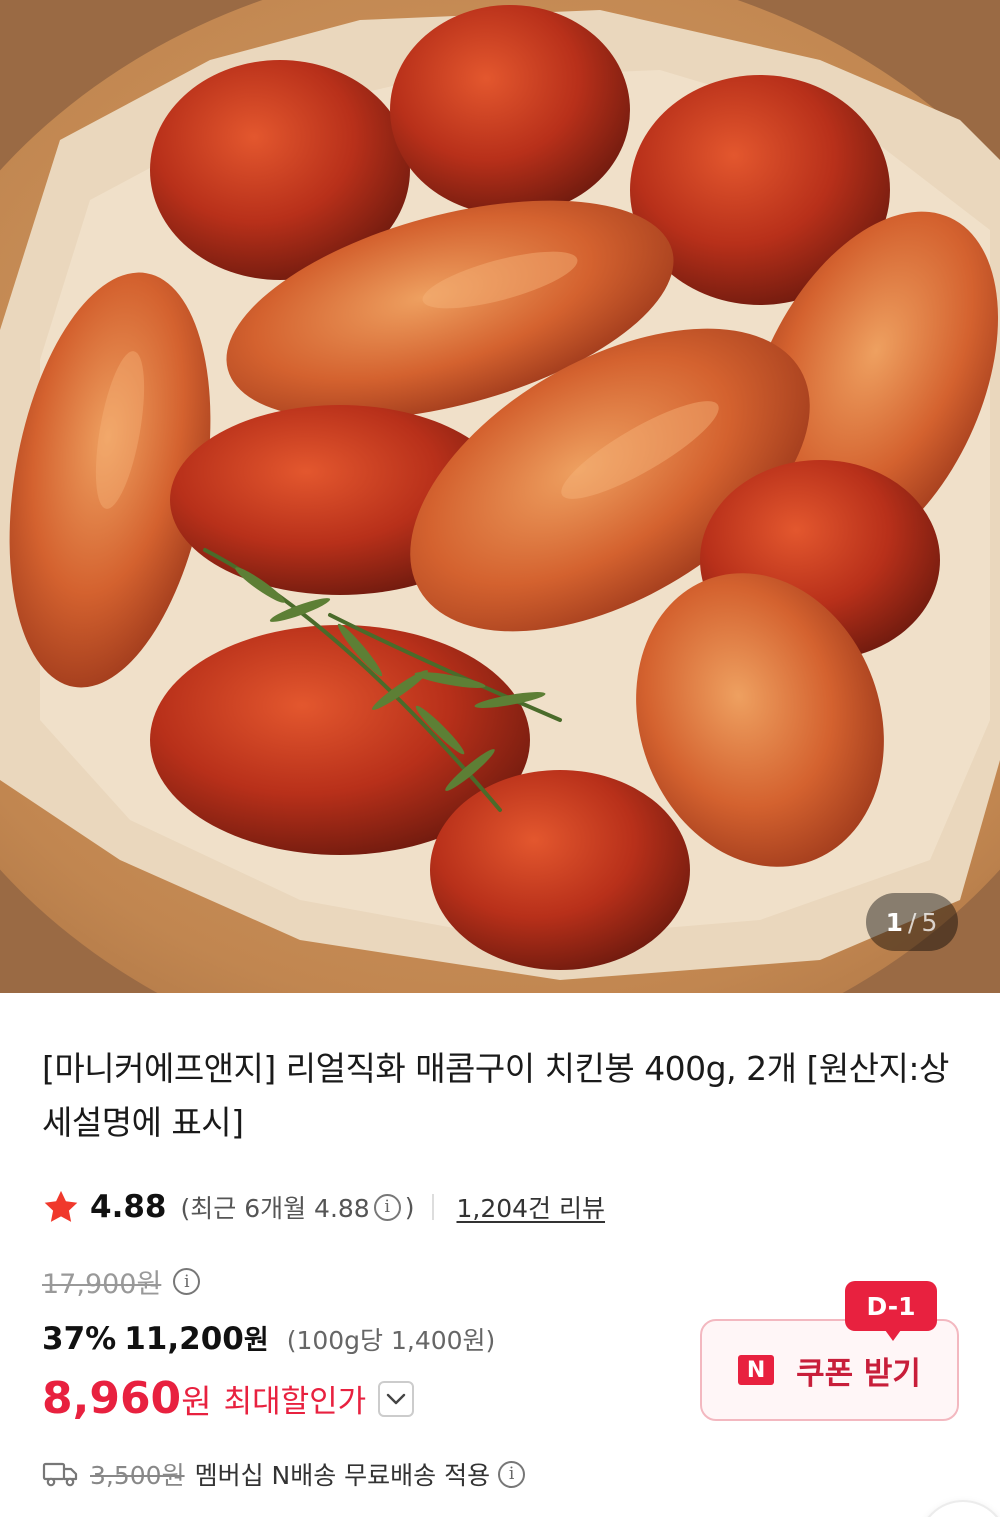  What do you see at coordinates (342, 1475) in the screenshot?
I see `shipping-text: 멤버십 N배송 무료배송 적용` at bounding box center [342, 1475].